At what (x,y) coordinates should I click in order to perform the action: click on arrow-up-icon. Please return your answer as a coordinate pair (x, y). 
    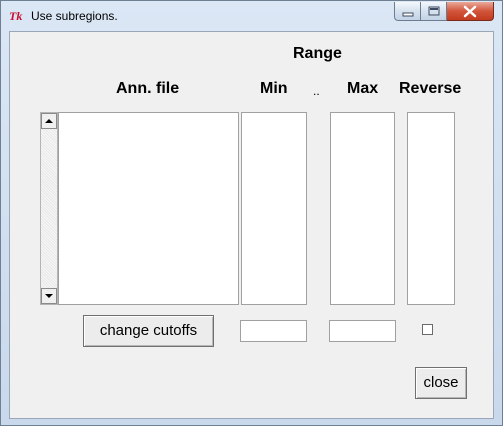
    Looking at the image, I should click on (49, 121).